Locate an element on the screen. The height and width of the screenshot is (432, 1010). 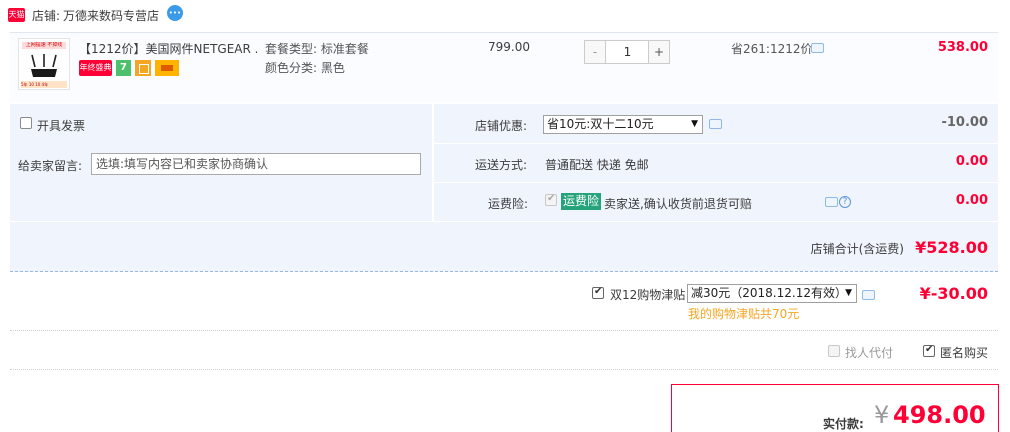
sku-color-value: 黑色 is located at coordinates (332, 68).